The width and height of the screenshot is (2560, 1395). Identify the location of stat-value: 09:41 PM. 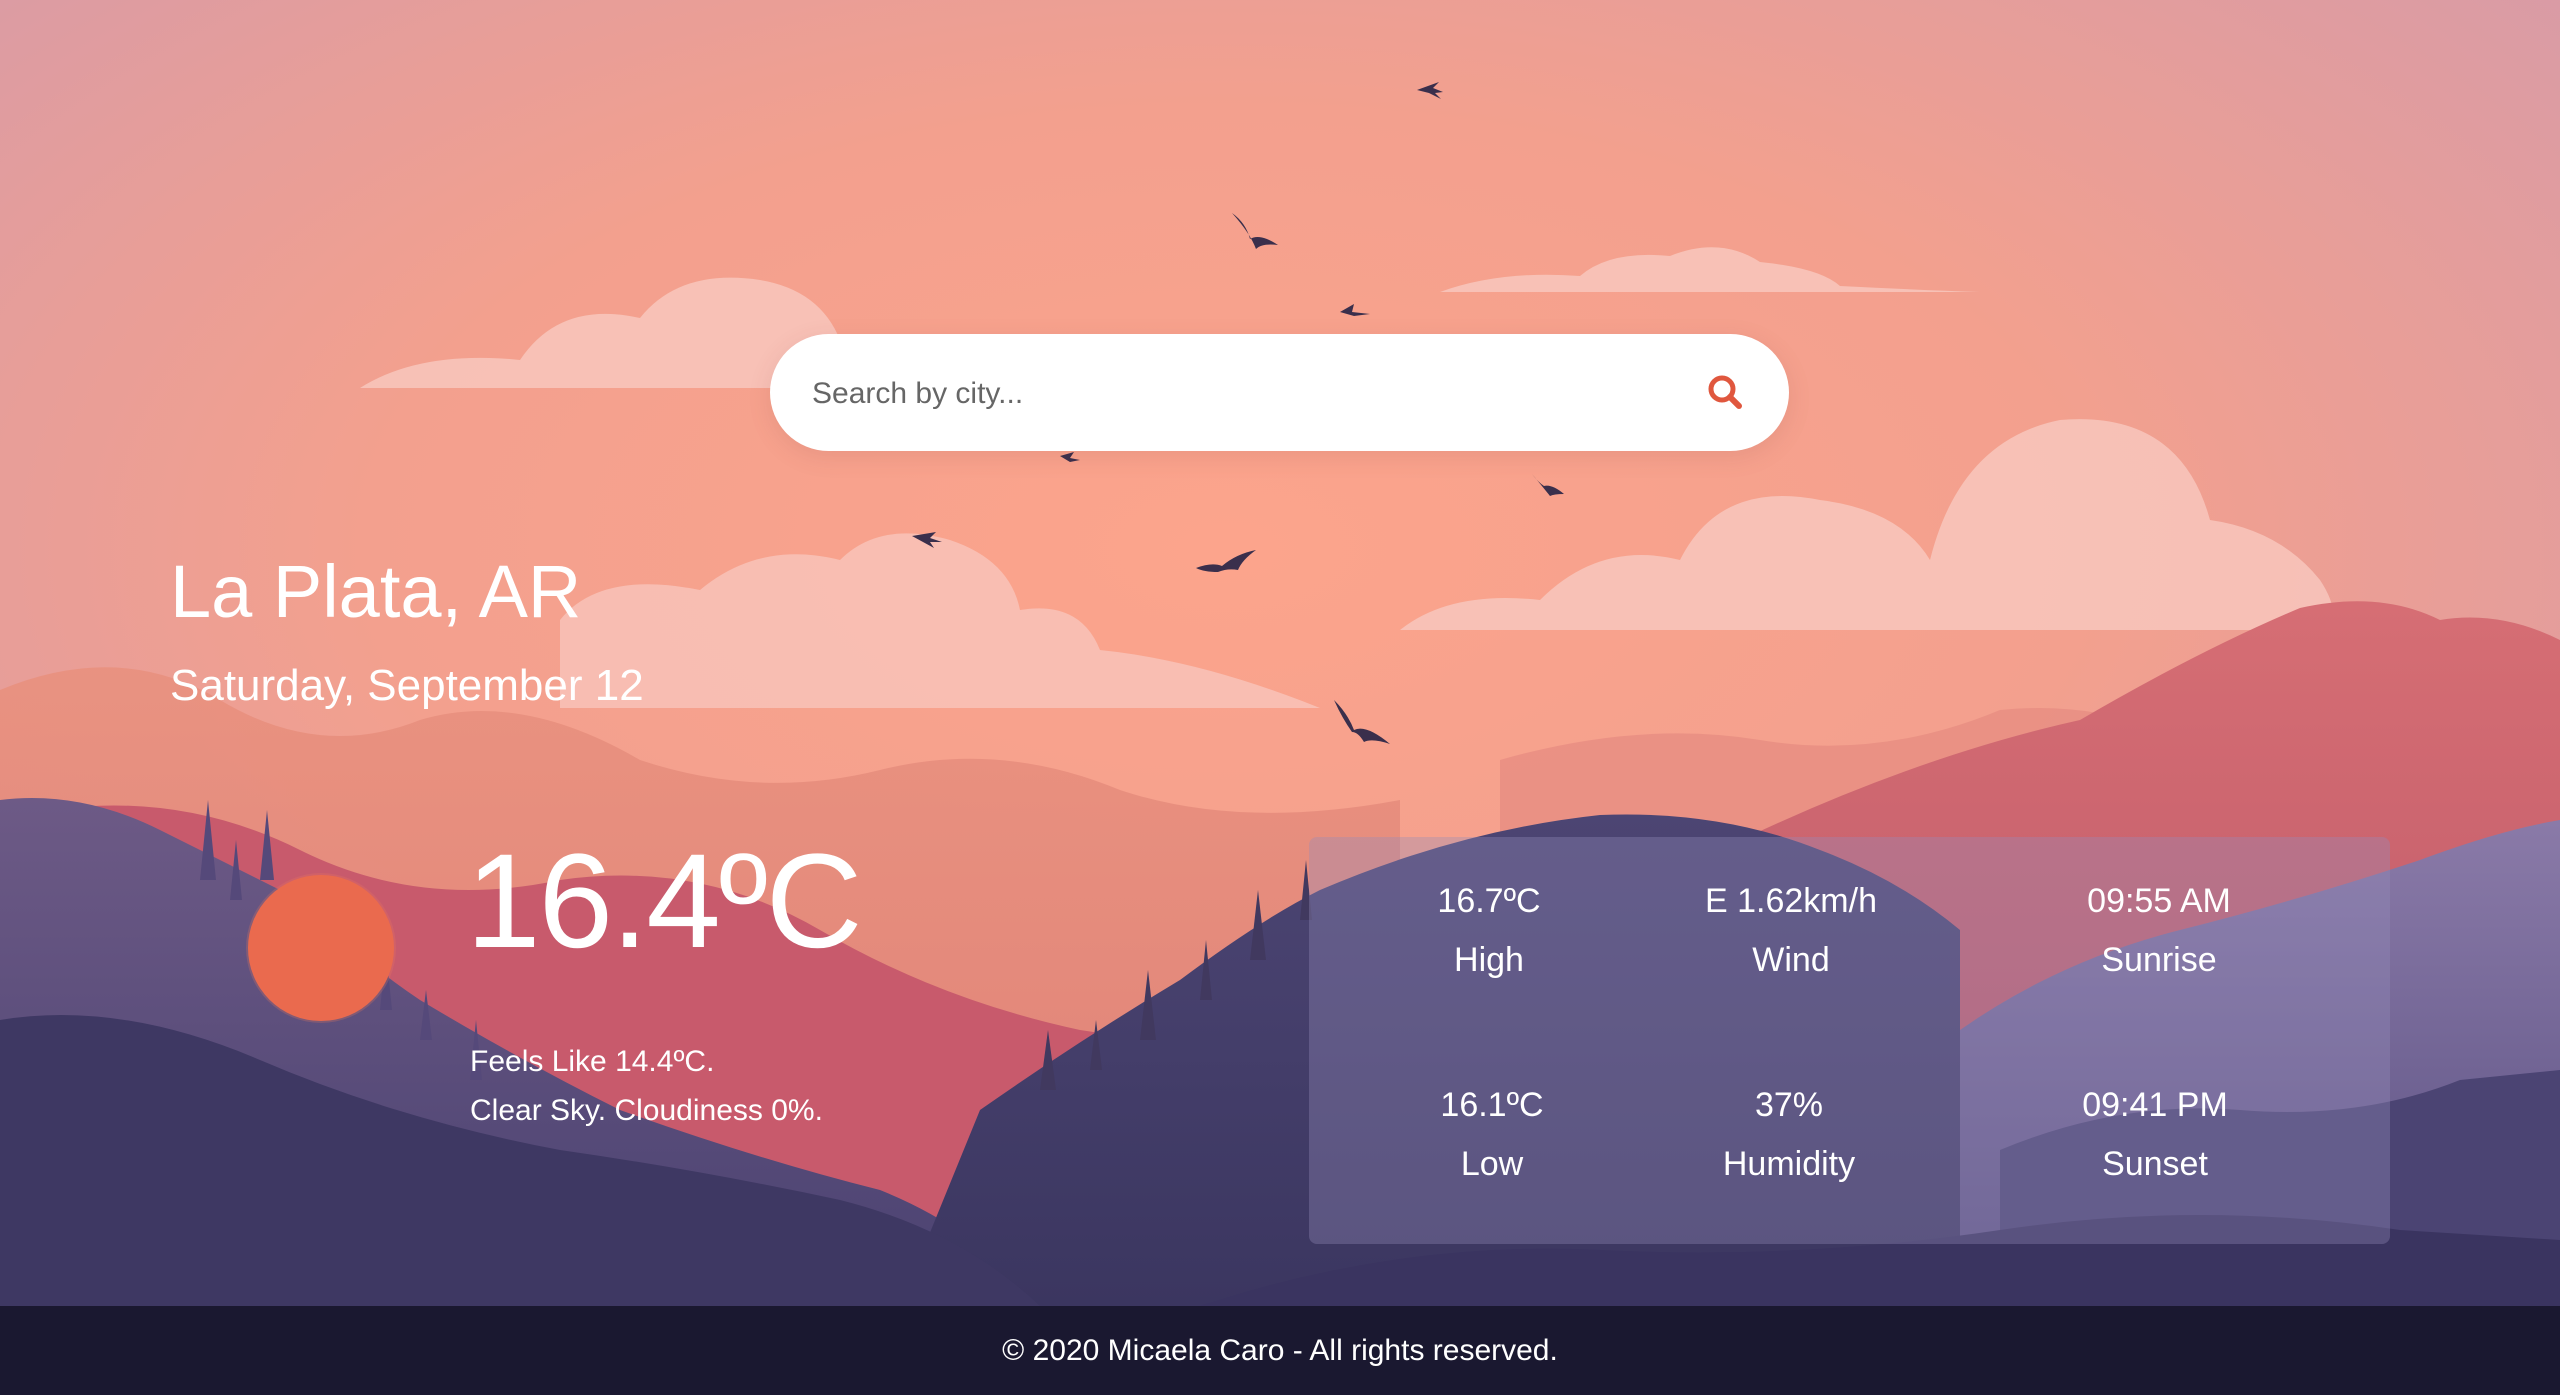
(2155, 1105).